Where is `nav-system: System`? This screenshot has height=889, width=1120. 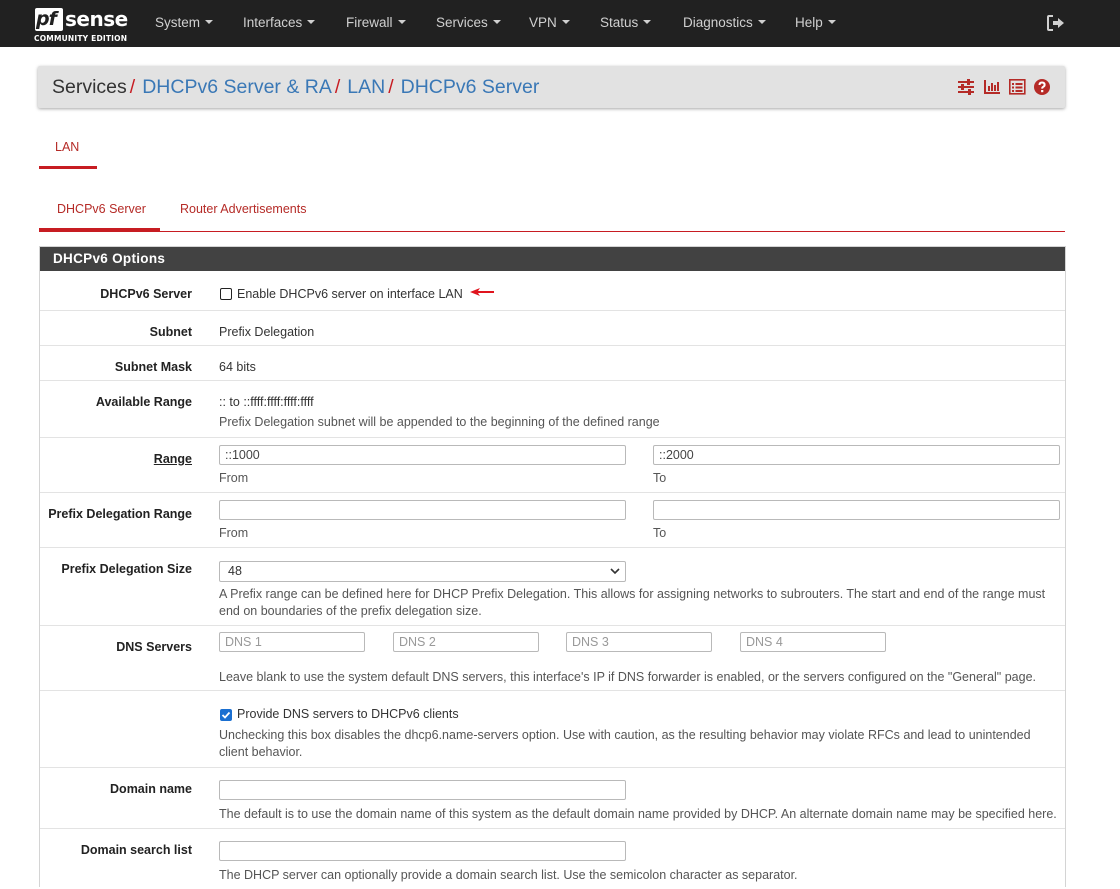
nav-system: System is located at coordinates (184, 22).